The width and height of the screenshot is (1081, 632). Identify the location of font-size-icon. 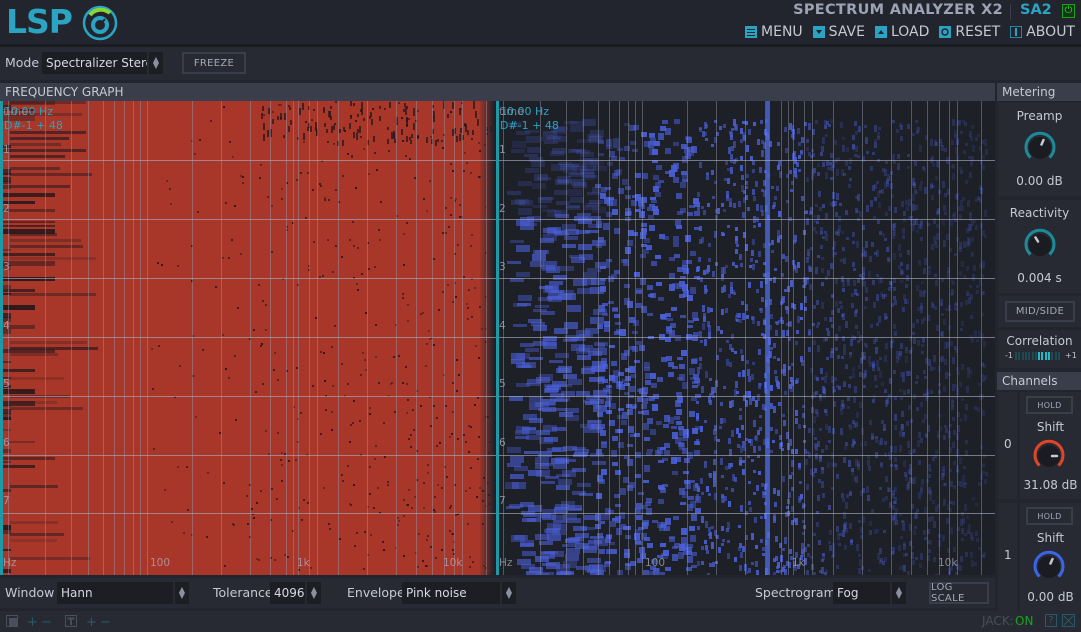
(71, 621).